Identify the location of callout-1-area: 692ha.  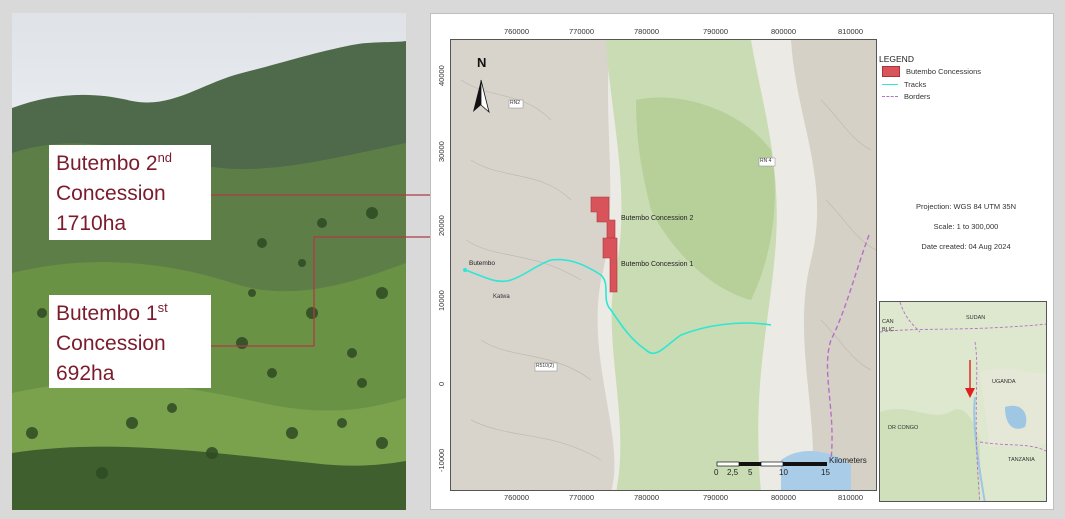
(85, 373).